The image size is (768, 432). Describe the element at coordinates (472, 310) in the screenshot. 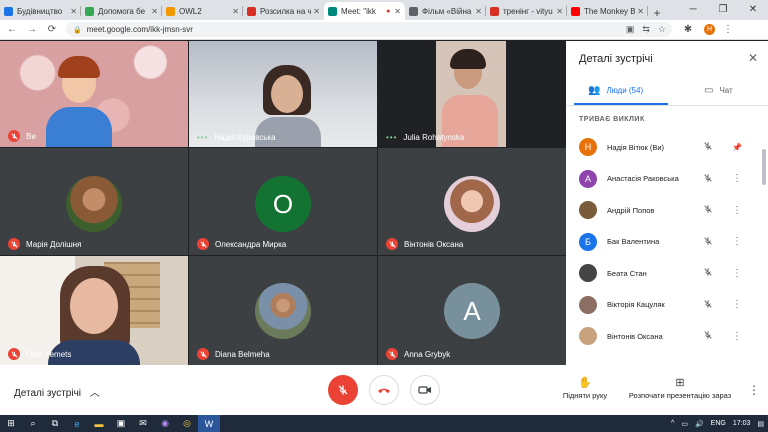

I see `video-tile-anna: A Anna Grybyk` at that location.